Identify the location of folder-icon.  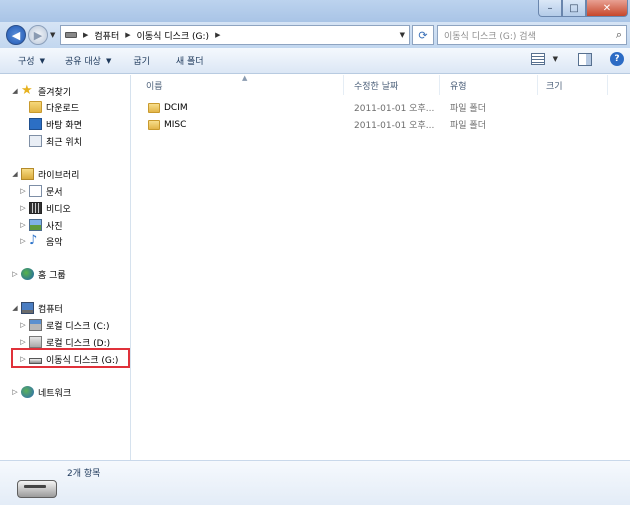
(154, 124).